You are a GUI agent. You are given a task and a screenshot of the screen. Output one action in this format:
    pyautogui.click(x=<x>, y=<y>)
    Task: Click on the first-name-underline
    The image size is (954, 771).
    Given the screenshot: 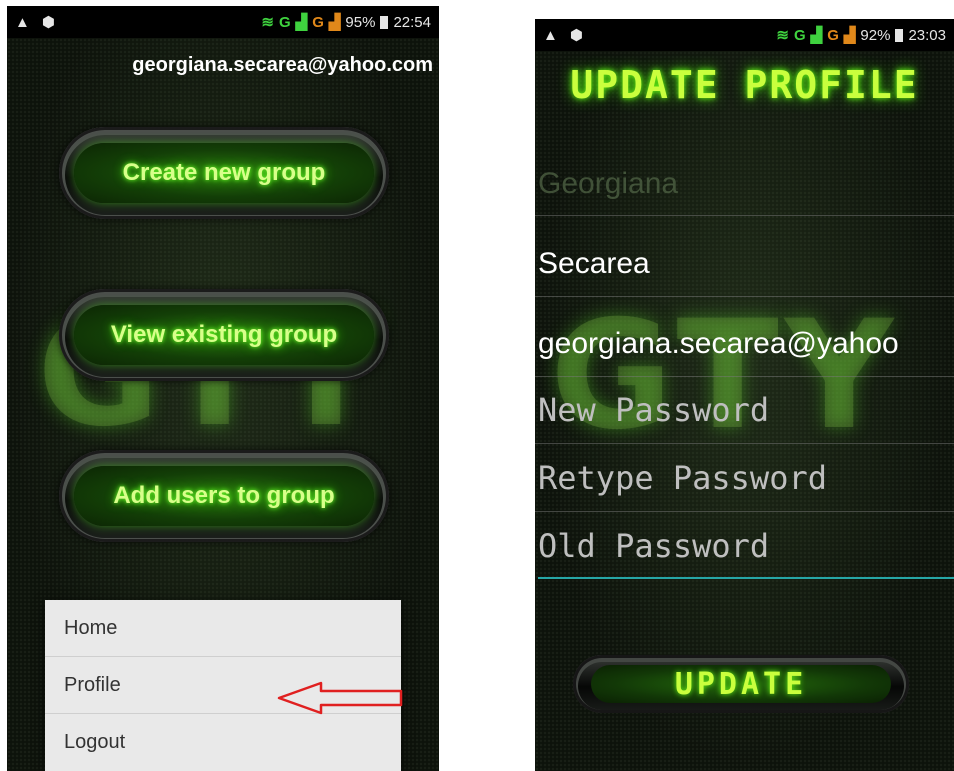 What is the action you would take?
    pyautogui.click(x=744, y=215)
    